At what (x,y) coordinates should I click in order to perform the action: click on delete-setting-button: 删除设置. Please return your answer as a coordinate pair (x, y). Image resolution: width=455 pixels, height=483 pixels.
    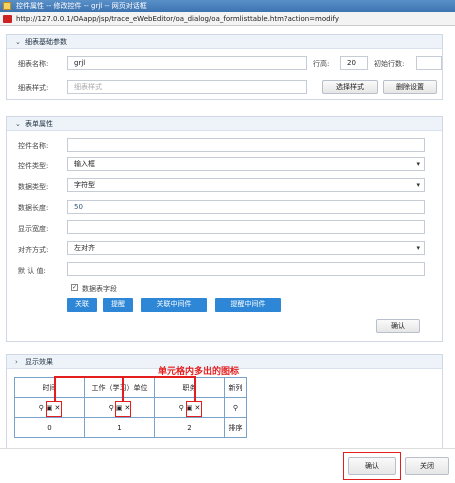
    Looking at the image, I should click on (410, 87).